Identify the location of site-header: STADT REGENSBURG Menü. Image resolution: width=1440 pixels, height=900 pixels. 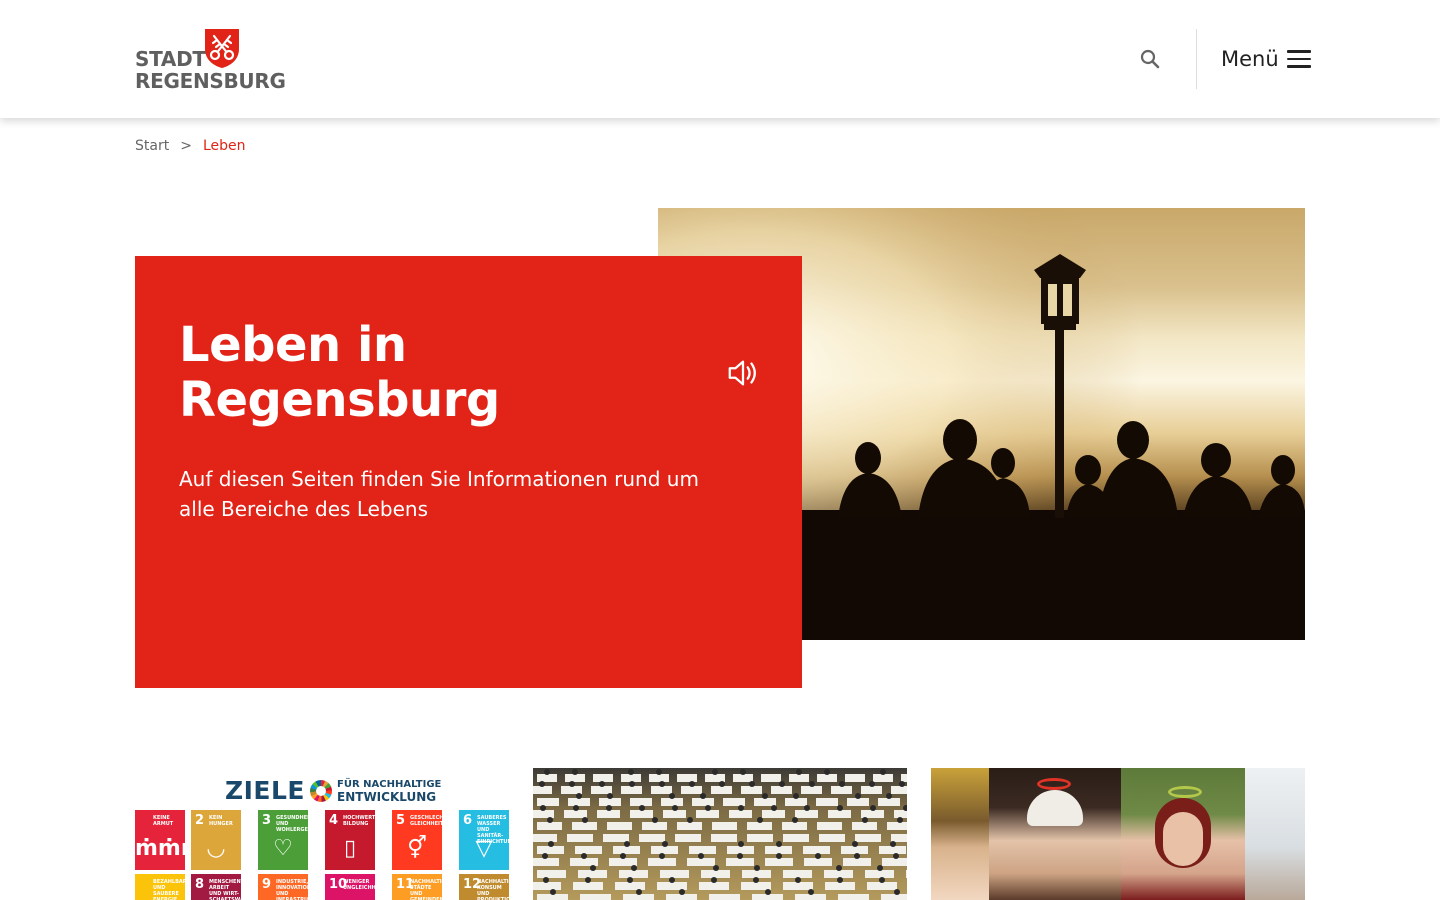
(720, 59).